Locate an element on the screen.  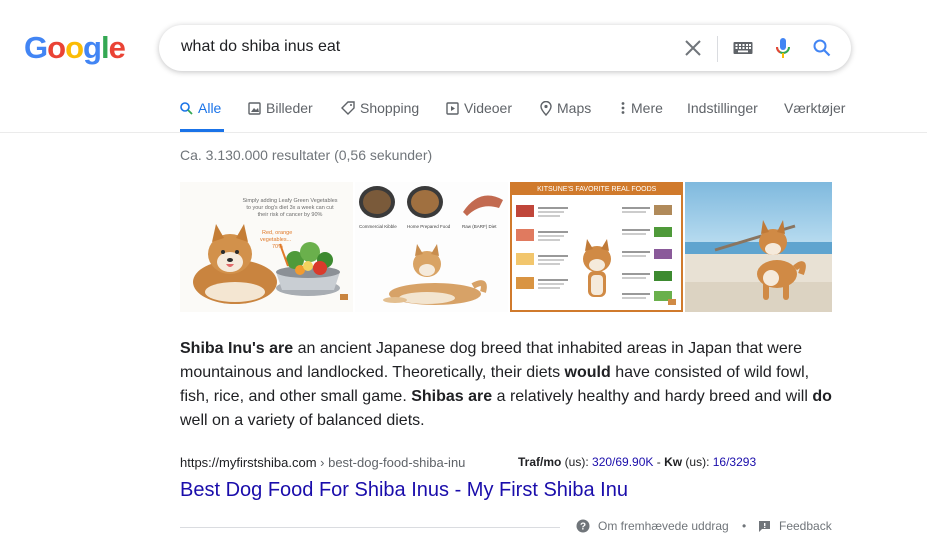
feedback-icon is located at coordinates (764, 526).